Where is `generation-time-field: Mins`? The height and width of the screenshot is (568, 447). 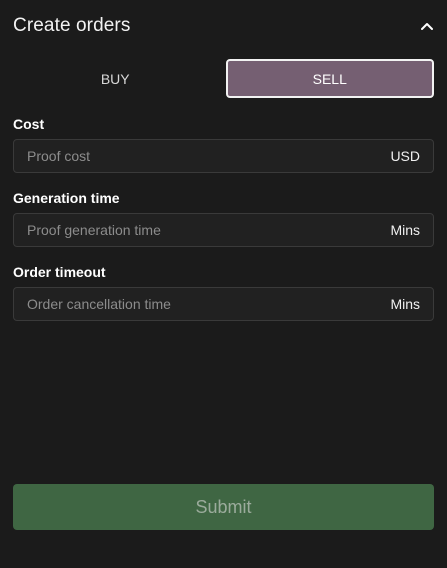
generation-time-field: Mins is located at coordinates (223, 230).